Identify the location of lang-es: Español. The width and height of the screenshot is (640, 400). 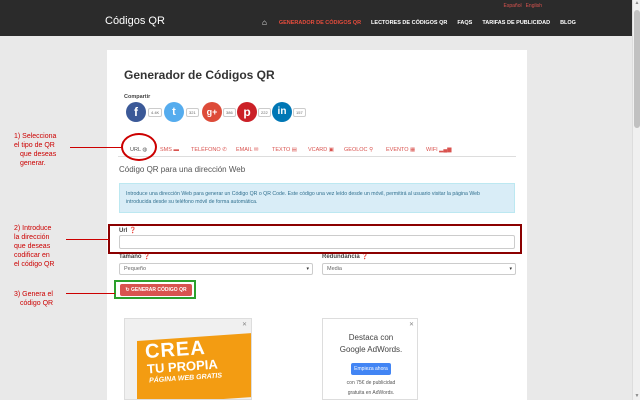
(513, 6).